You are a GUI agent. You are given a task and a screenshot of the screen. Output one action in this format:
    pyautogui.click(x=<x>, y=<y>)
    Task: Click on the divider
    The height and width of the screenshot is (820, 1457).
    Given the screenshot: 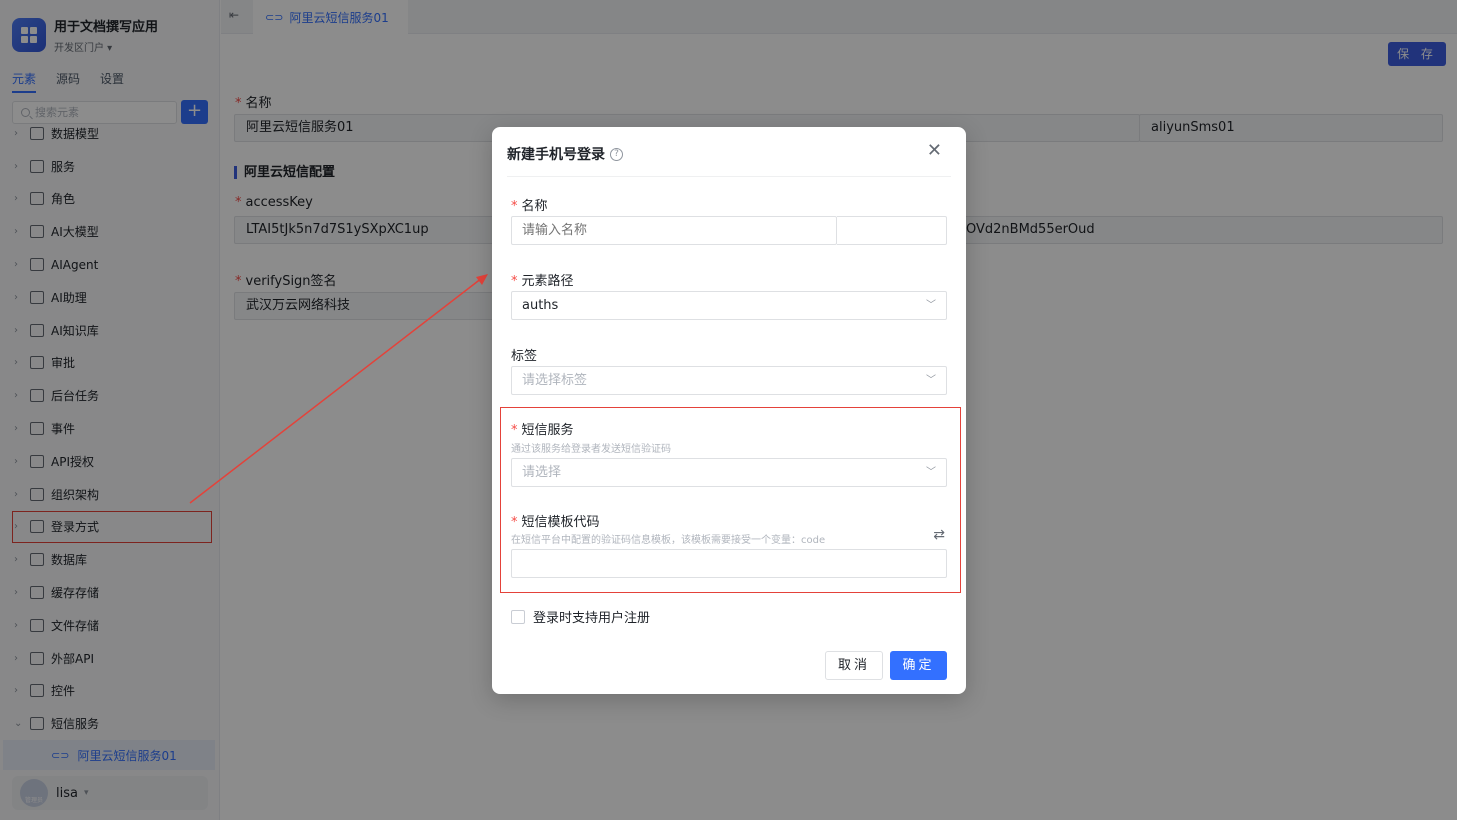 What is the action you would take?
    pyautogui.click(x=729, y=176)
    